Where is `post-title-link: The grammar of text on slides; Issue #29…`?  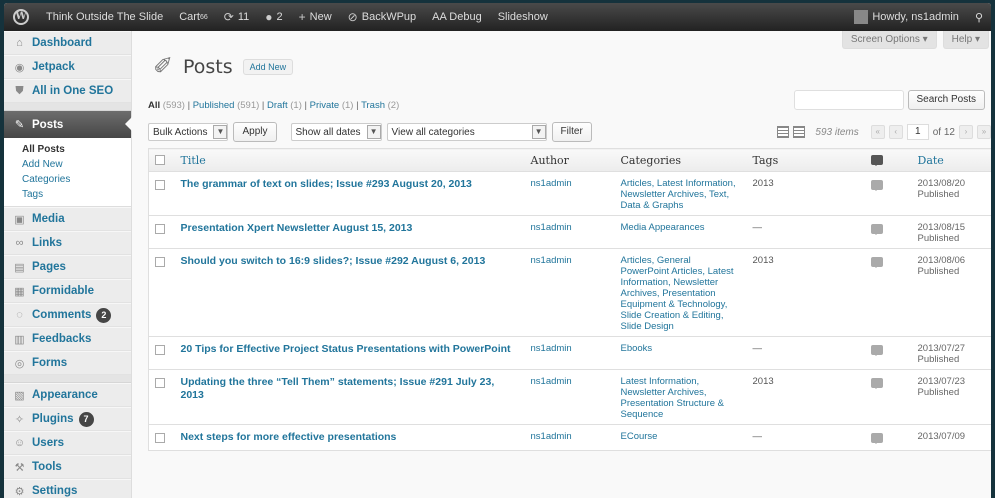
post-title-link: The grammar of text on slides; Issue #29… is located at coordinates (349, 193).